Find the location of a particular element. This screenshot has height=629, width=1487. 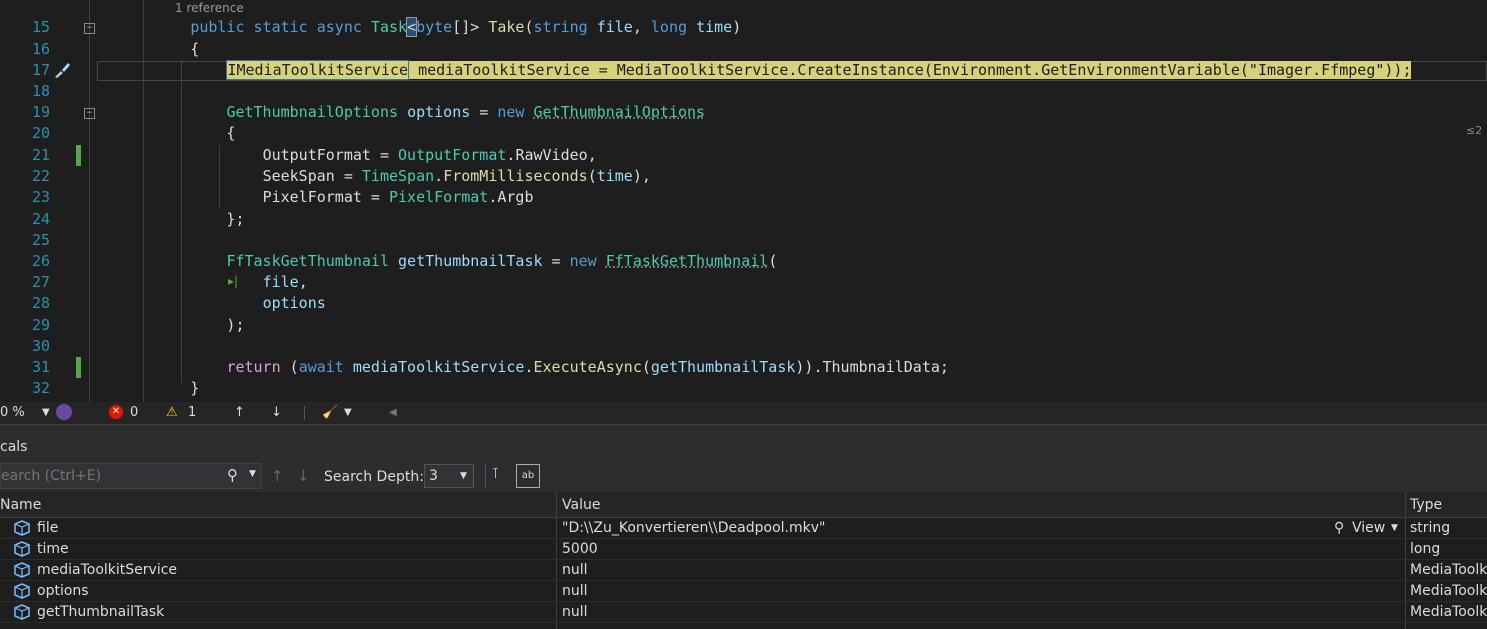

error-count: 0 is located at coordinates (134, 412).